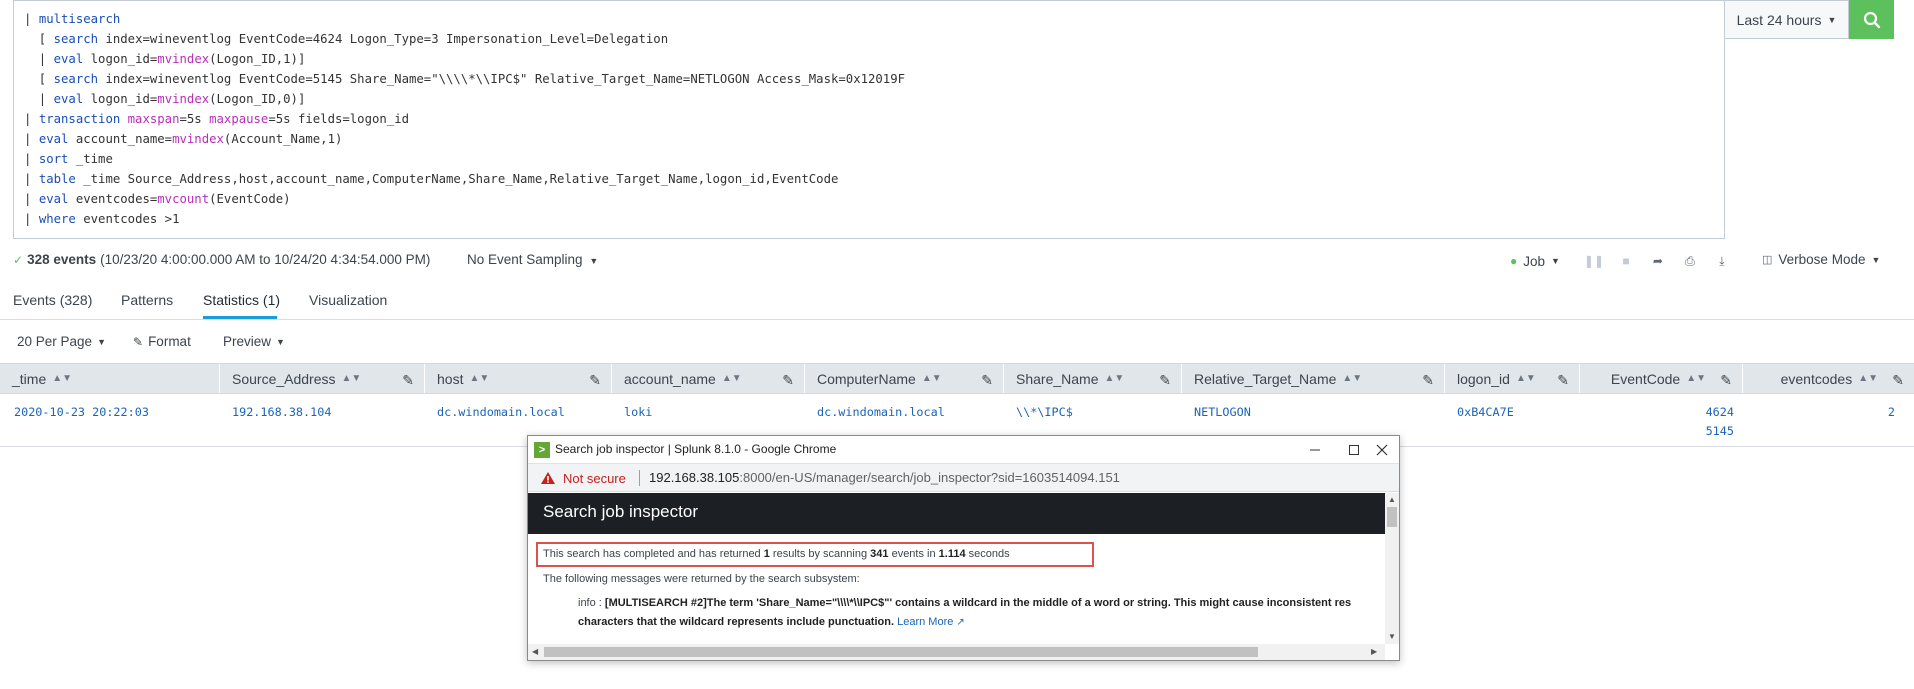 The height and width of the screenshot is (689, 1914). What do you see at coordinates (53, 159) in the screenshot?
I see `query-token: sort` at bounding box center [53, 159].